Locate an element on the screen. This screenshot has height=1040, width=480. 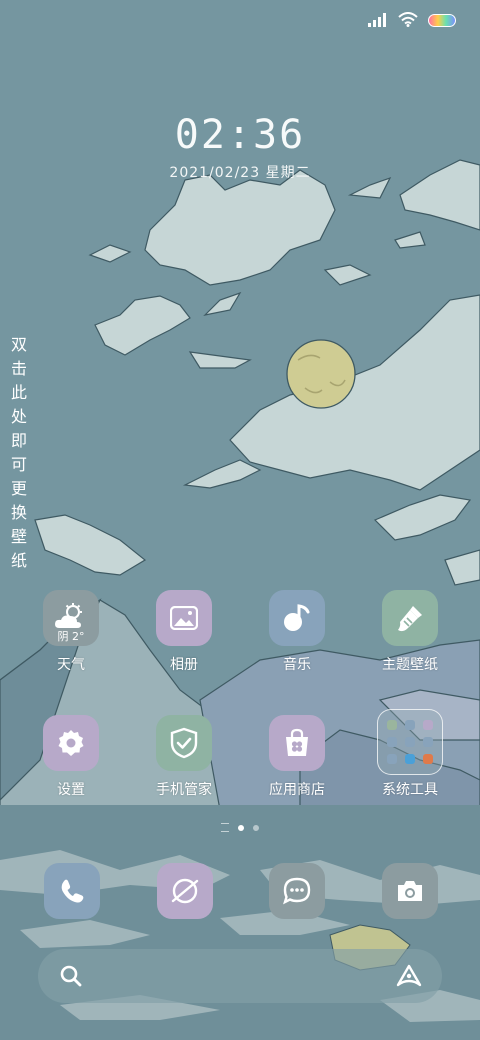
folder-system-tools: 系统工具 is located at coordinates (410, 754).